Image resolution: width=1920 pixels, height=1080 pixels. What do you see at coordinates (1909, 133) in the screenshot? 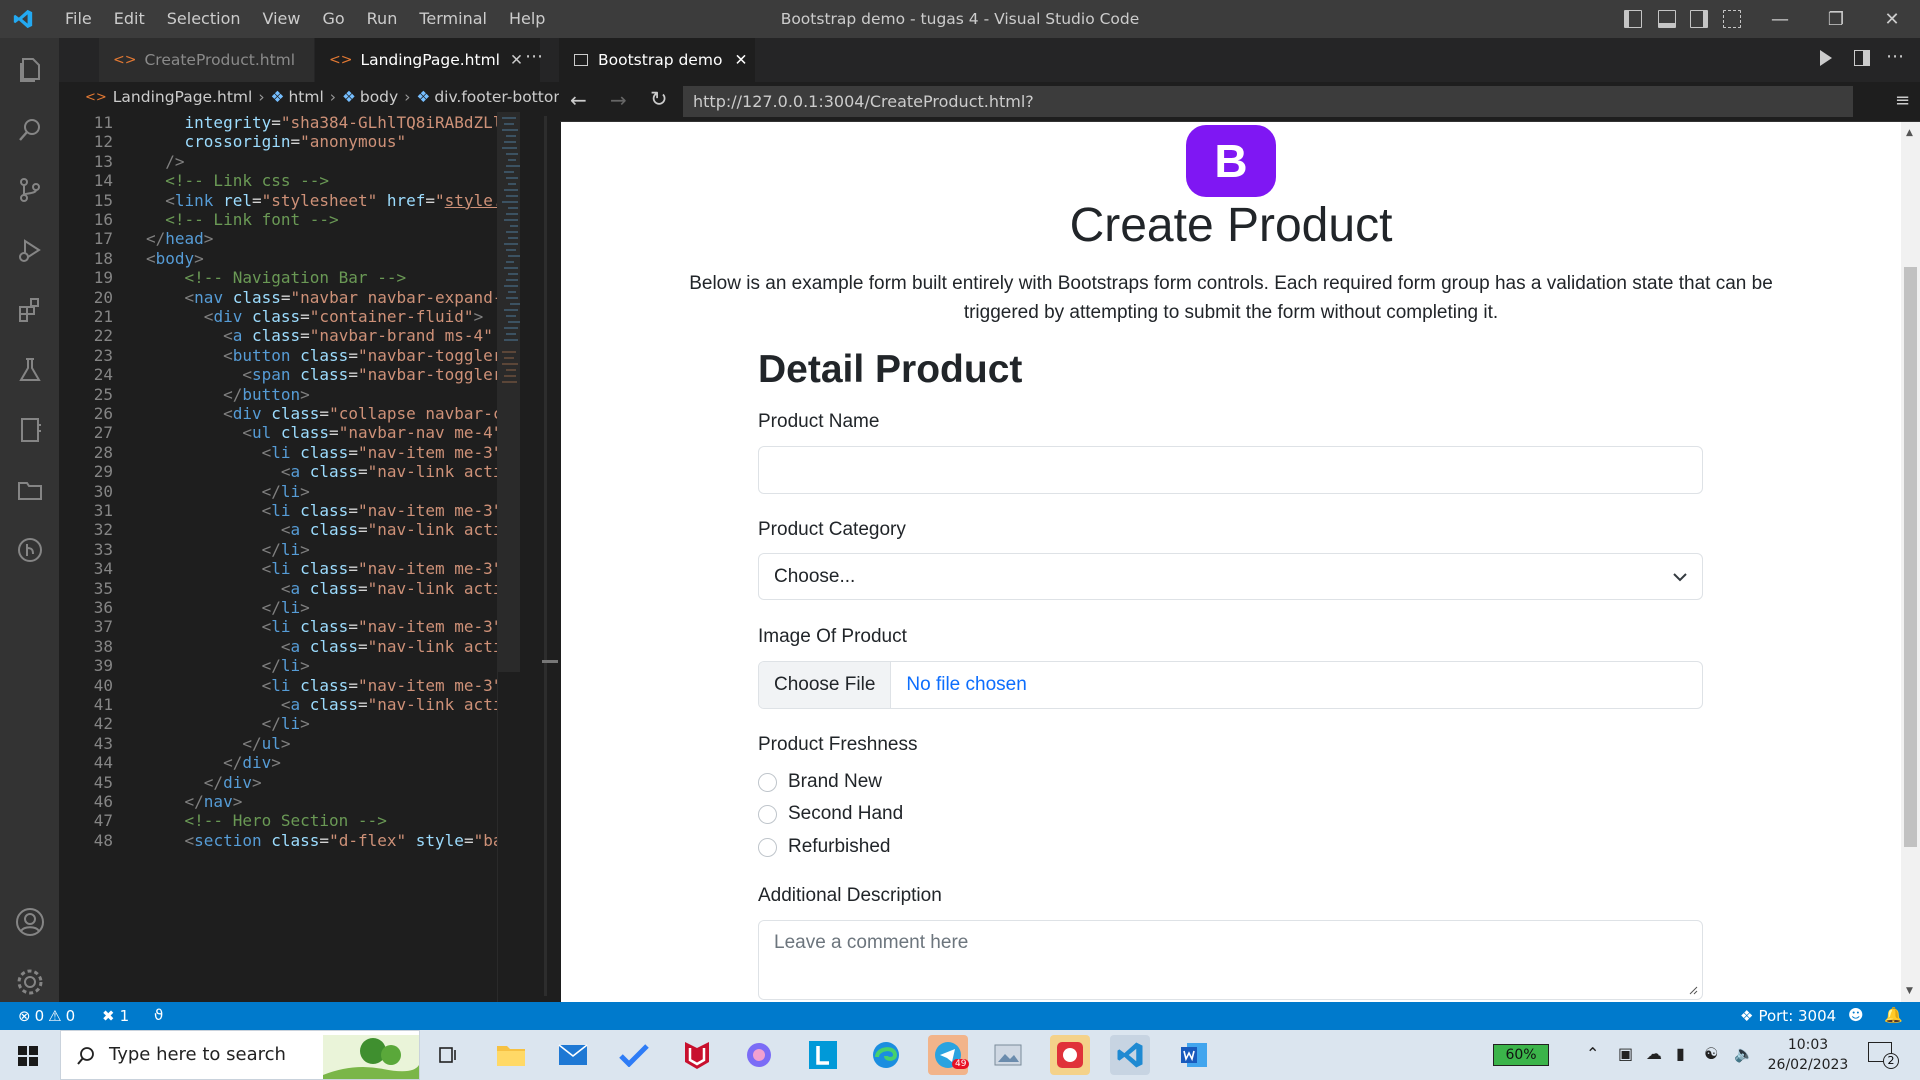
I see `scroll-up-icon: ▲` at bounding box center [1909, 133].